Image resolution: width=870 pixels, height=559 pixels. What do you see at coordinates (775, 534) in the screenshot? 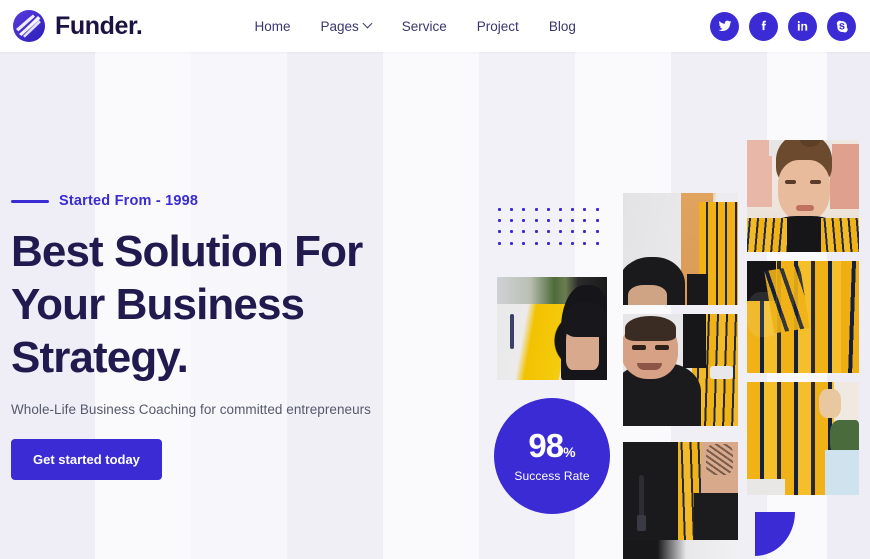
I see `leaf-decoration` at bounding box center [775, 534].